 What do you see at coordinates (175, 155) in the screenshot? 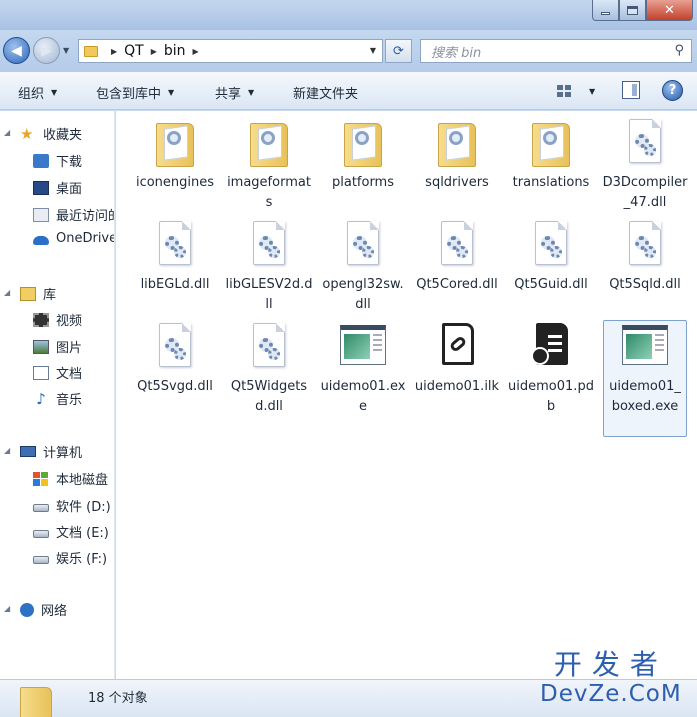
I see `file-item-iconengines: iconengines` at bounding box center [175, 155].